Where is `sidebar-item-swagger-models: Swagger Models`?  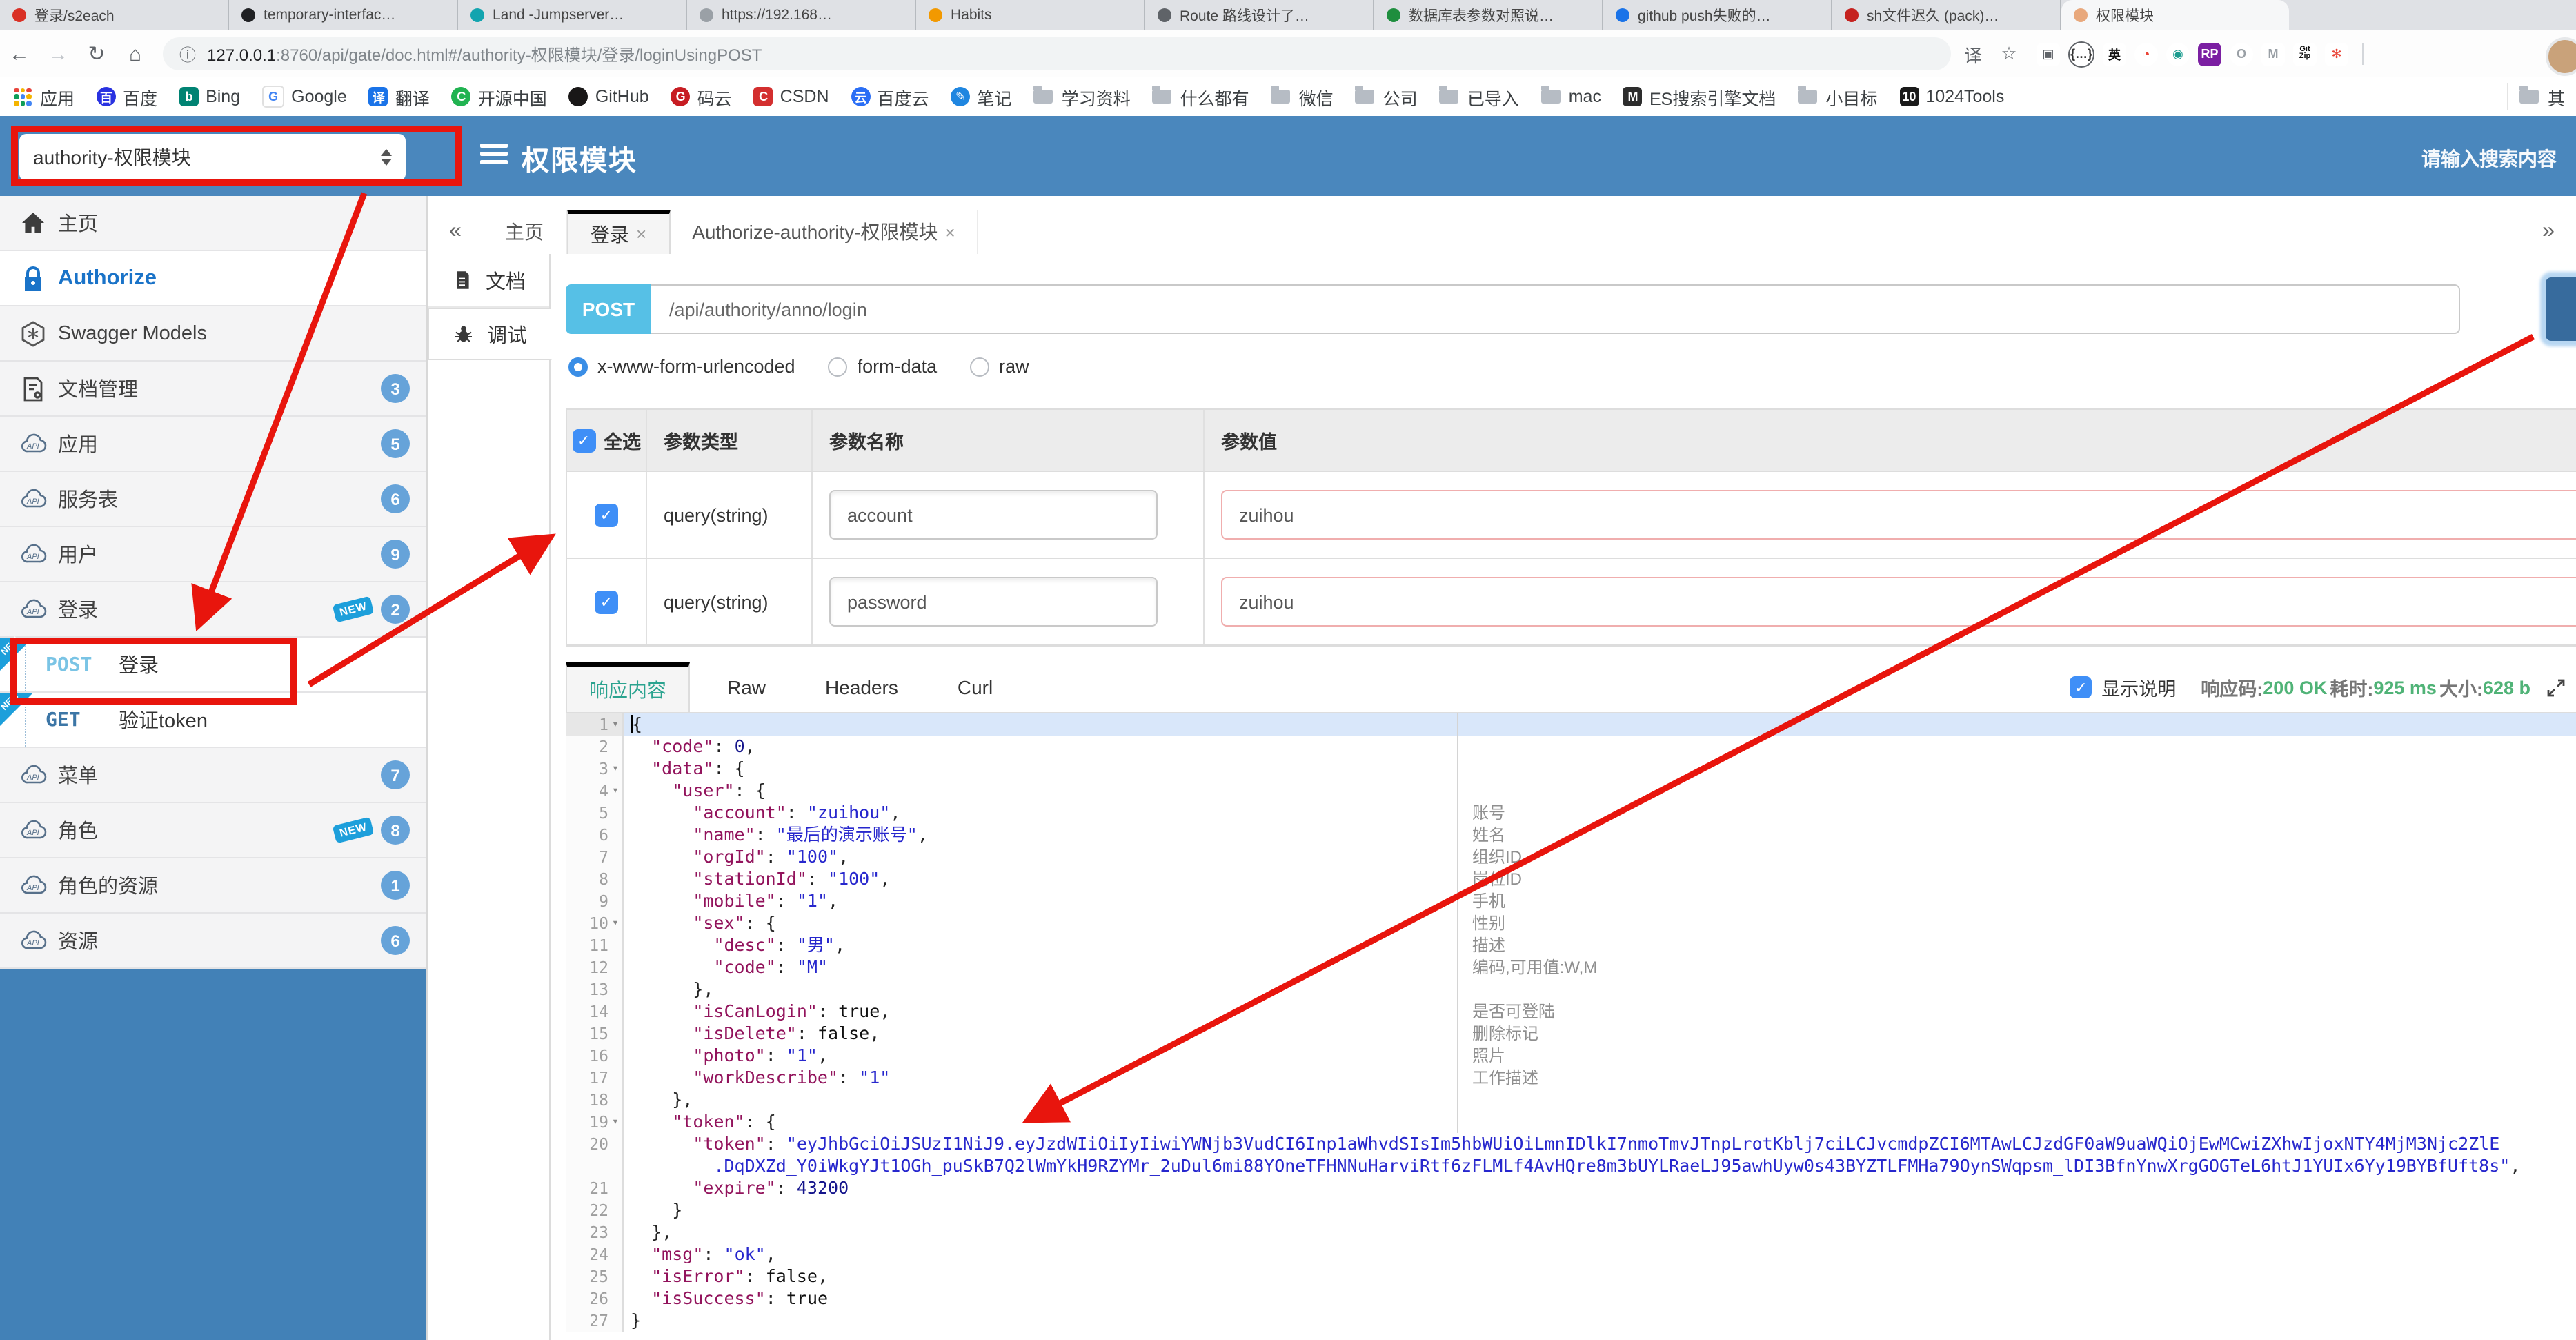
sidebar-item-swagger-models: Swagger Models is located at coordinates (213, 334).